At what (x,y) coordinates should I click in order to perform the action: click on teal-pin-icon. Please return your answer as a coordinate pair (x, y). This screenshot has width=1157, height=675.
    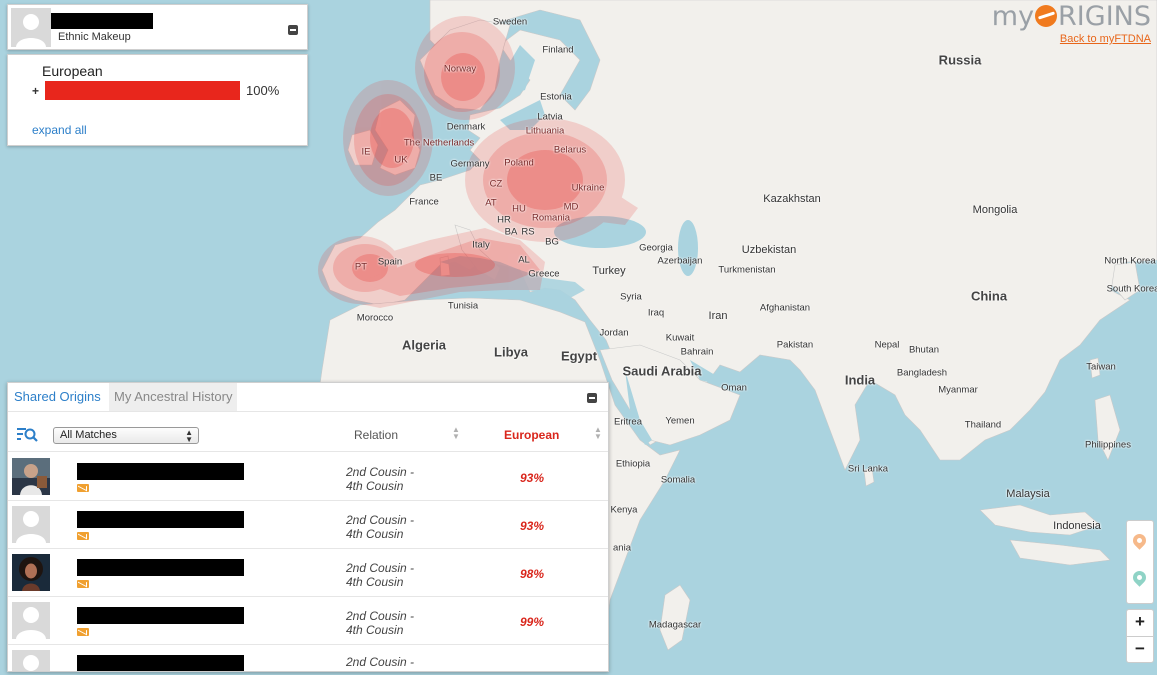
    Looking at the image, I should click on (1139, 577).